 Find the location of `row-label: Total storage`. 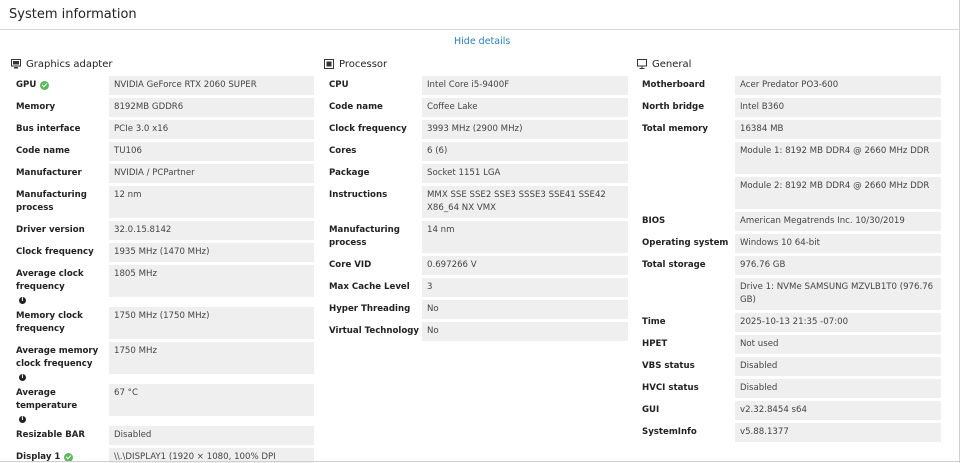

row-label: Total storage is located at coordinates (686, 265).